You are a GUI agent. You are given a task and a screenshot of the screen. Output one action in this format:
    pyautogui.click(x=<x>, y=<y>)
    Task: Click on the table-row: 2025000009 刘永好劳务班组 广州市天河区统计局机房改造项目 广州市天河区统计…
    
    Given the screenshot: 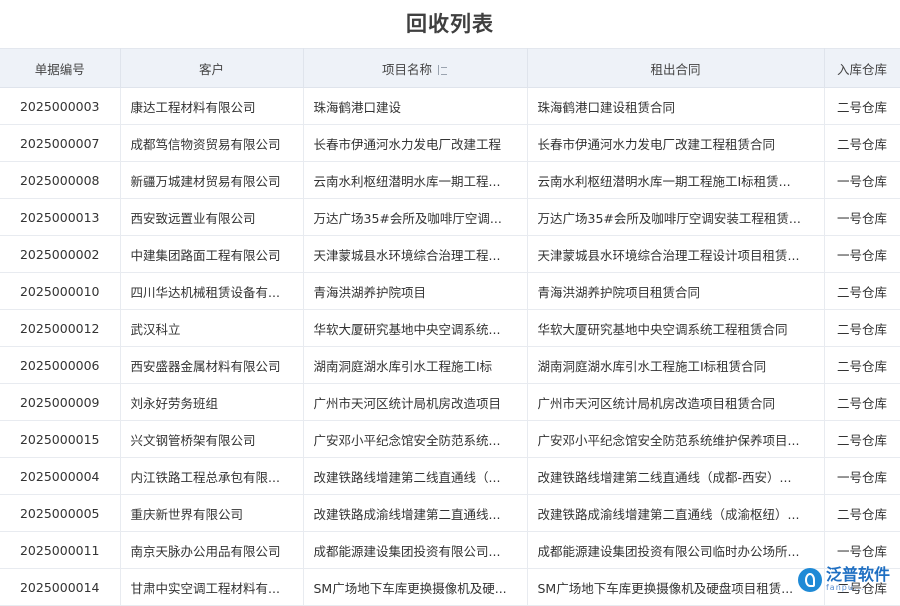 What is the action you would take?
    pyautogui.click(x=450, y=402)
    